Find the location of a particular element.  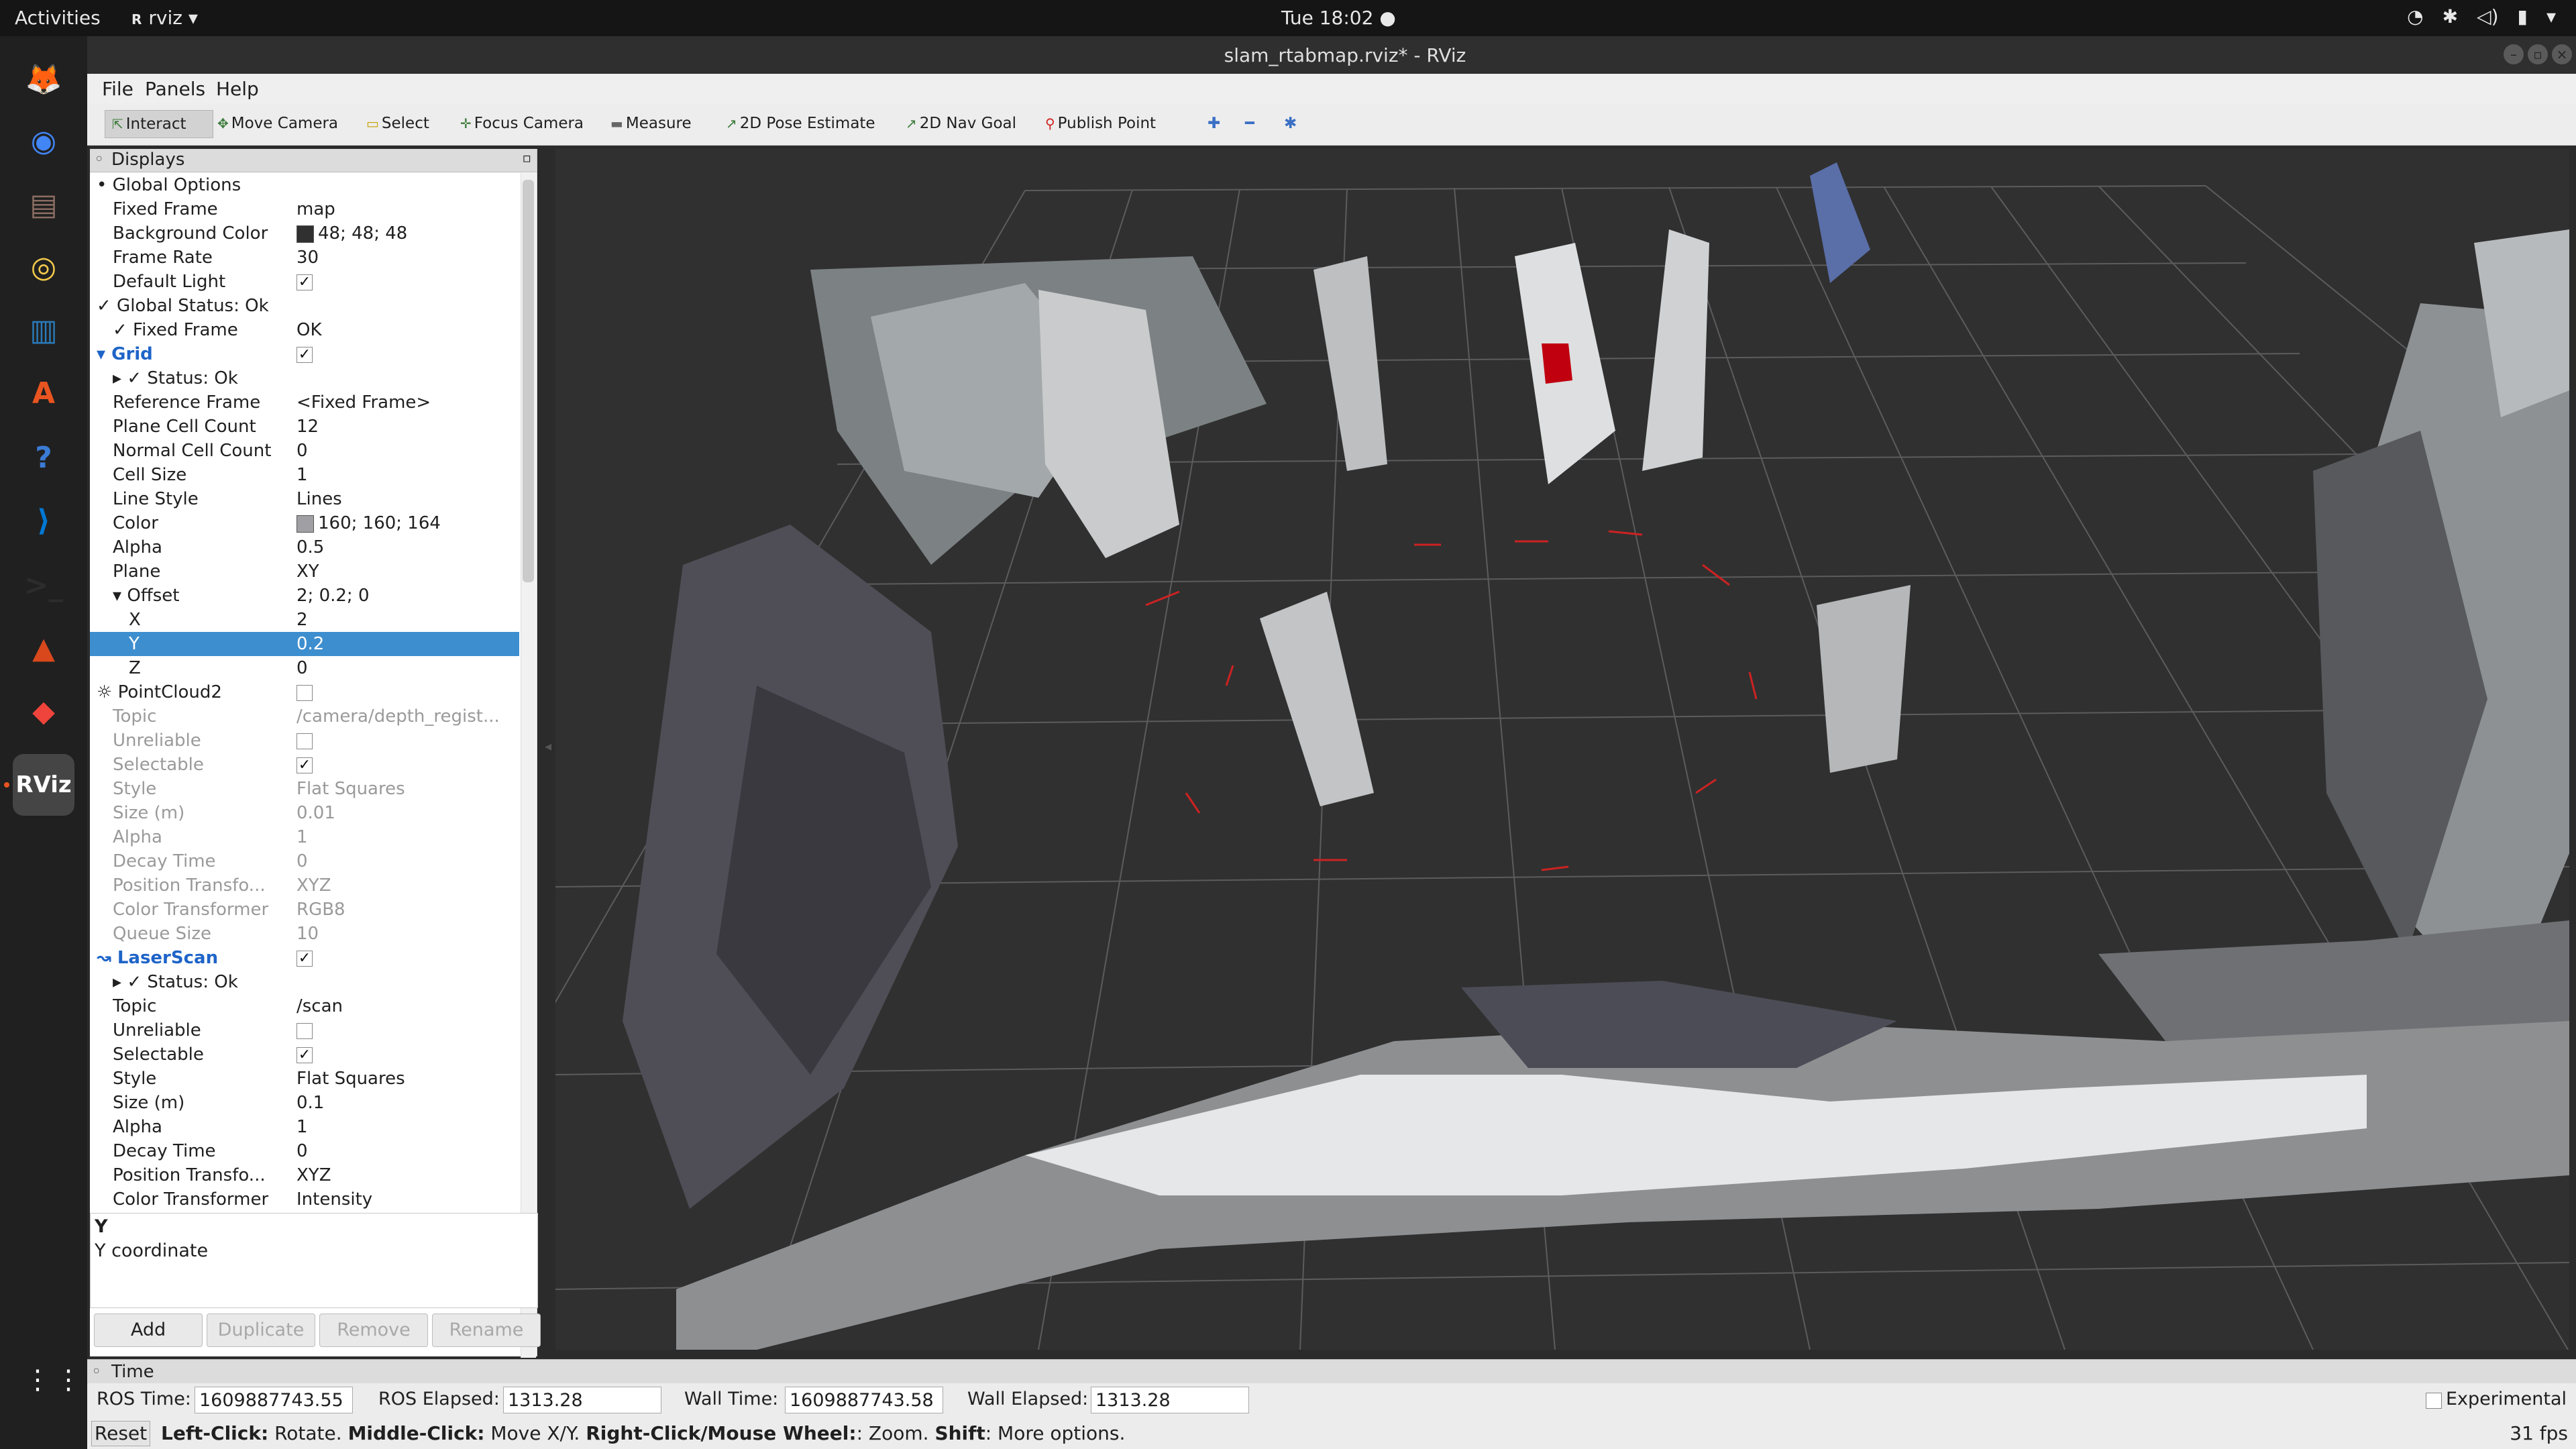

display-row-value: map is located at coordinates (407, 209).